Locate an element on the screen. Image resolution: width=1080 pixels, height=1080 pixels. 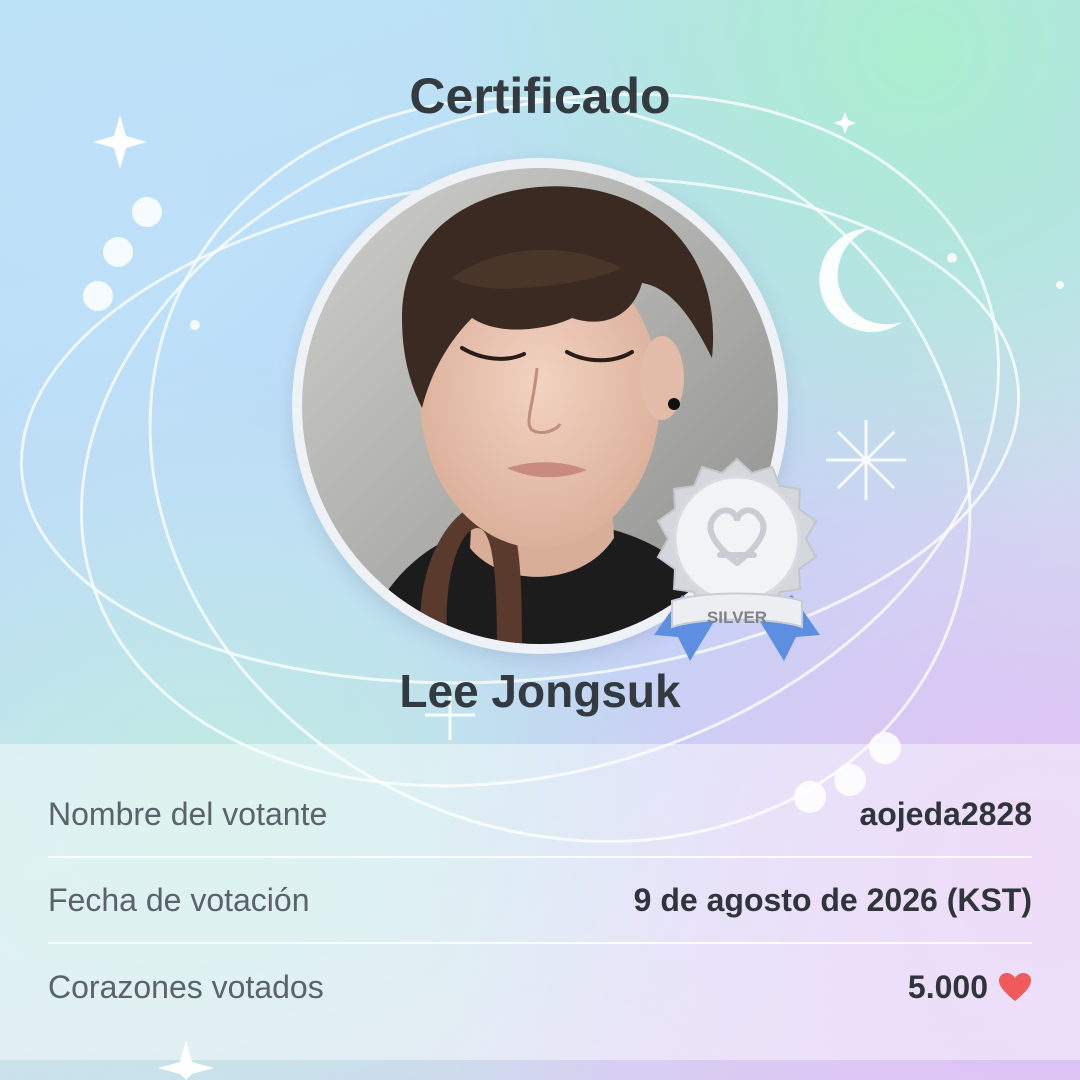
artist-name: Lee Jongsuk is located at coordinates (540, 691).